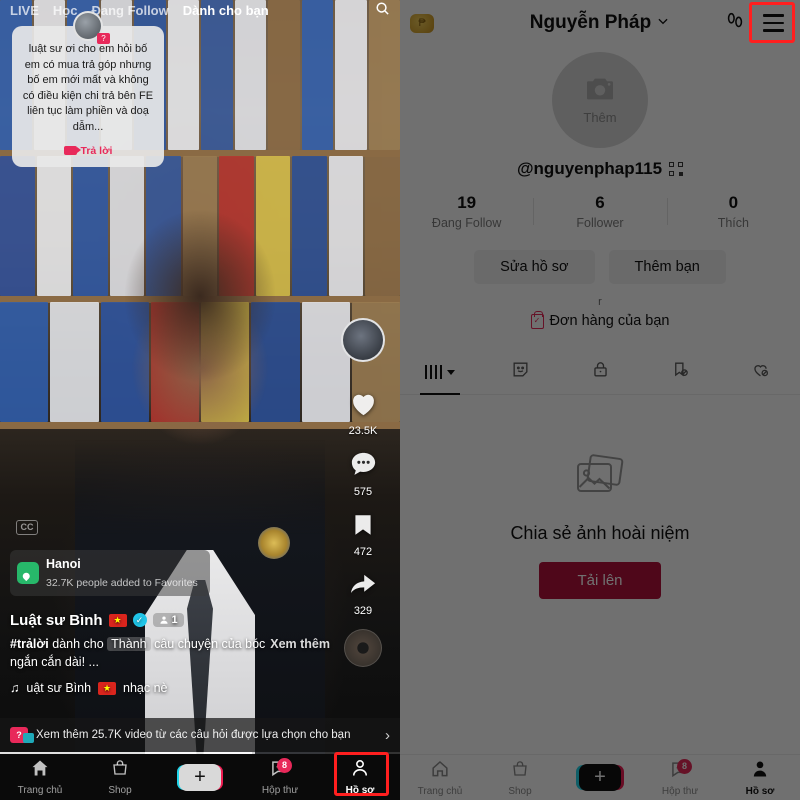  Describe the element at coordinates (667, 267) in the screenshot. I see `add-friend-button: Thêm bạn` at that location.